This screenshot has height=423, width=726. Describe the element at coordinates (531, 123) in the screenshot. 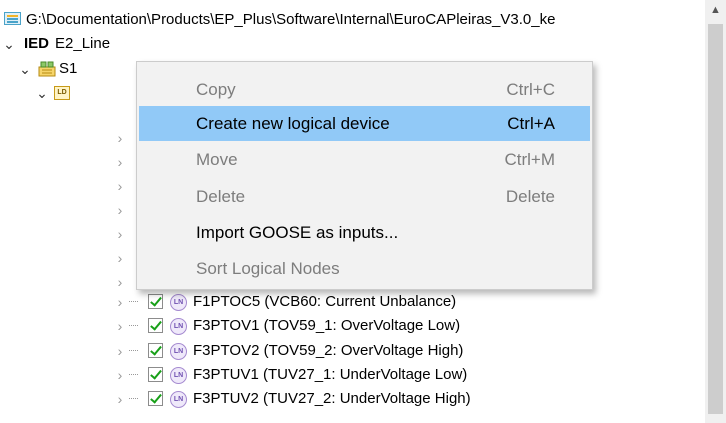

I see `menu-item-shortcut: Ctrl+A` at that location.